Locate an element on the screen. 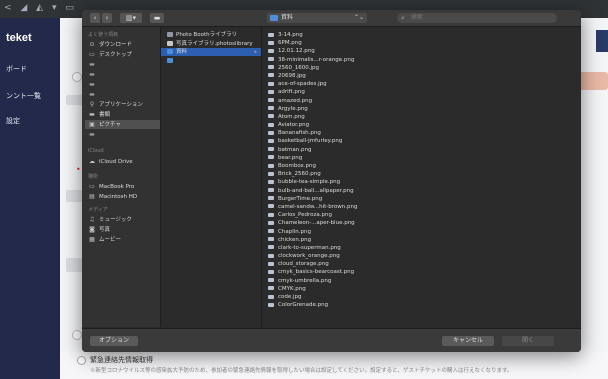 The width and height of the screenshot is (608, 379). file-row: Chaplin.png is located at coordinates (421, 232).